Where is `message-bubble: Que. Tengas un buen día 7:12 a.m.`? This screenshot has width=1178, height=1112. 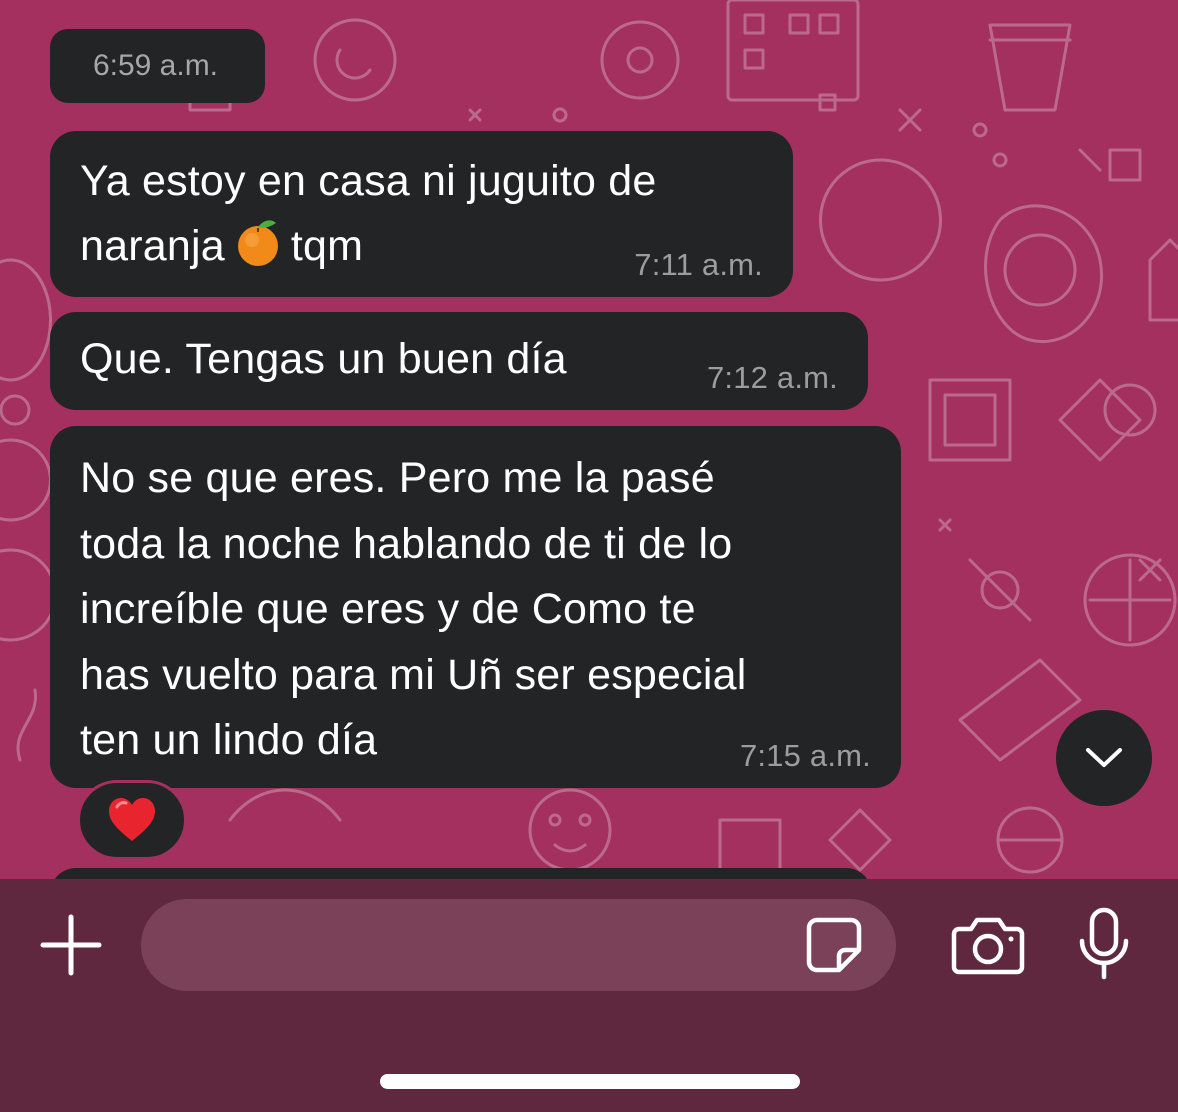 message-bubble: Que. Tengas un buen día 7:12 a.m. is located at coordinates (459, 361).